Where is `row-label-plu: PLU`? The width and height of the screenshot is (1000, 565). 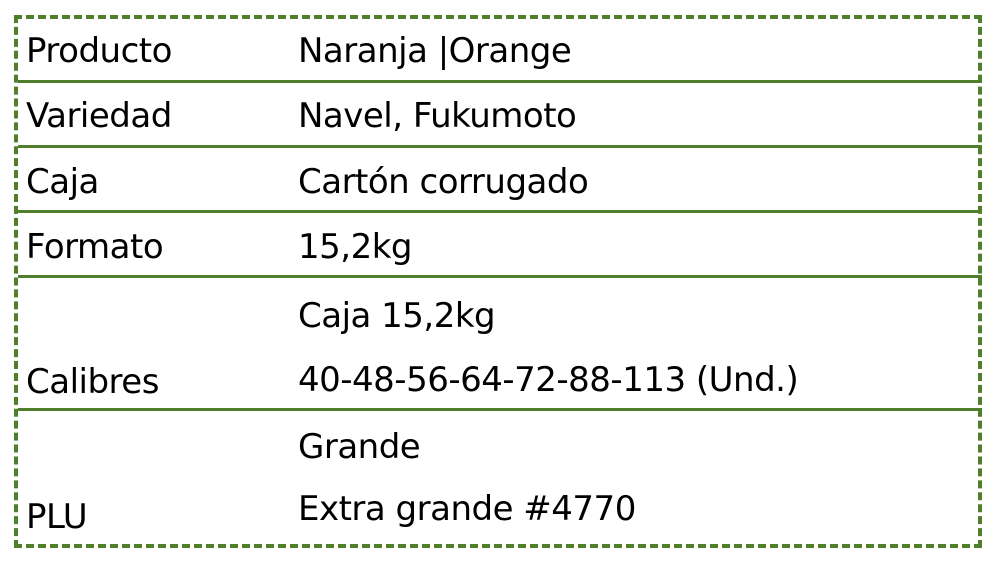 row-label-plu: PLU is located at coordinates (57, 517).